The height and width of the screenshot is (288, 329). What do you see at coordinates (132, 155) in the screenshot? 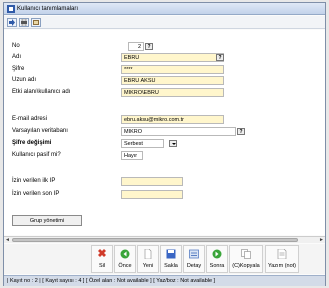
I see `pasif-field: Hayır` at bounding box center [132, 155].